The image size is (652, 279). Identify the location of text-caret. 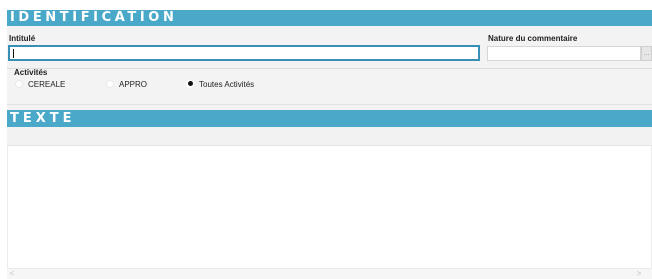
(13, 53).